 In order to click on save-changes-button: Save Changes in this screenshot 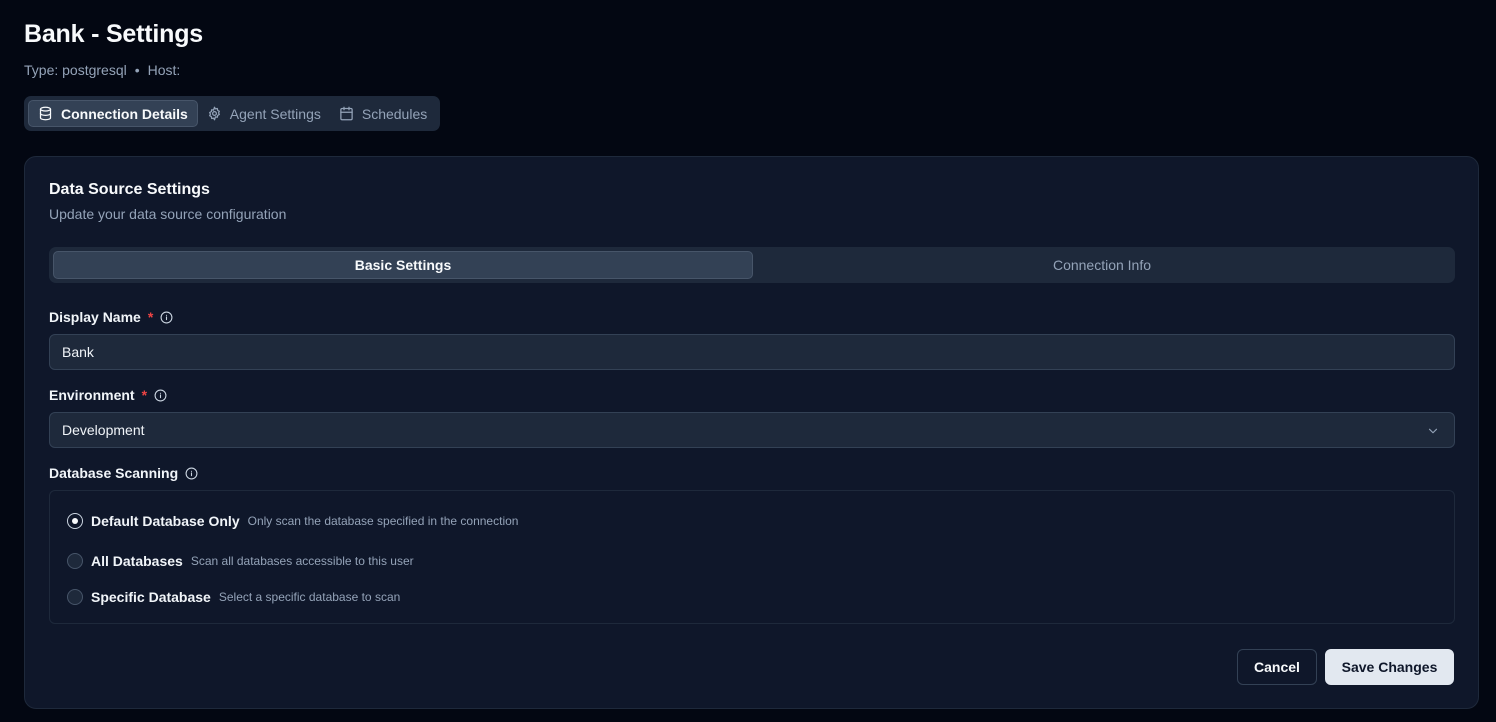, I will do `click(1389, 667)`.